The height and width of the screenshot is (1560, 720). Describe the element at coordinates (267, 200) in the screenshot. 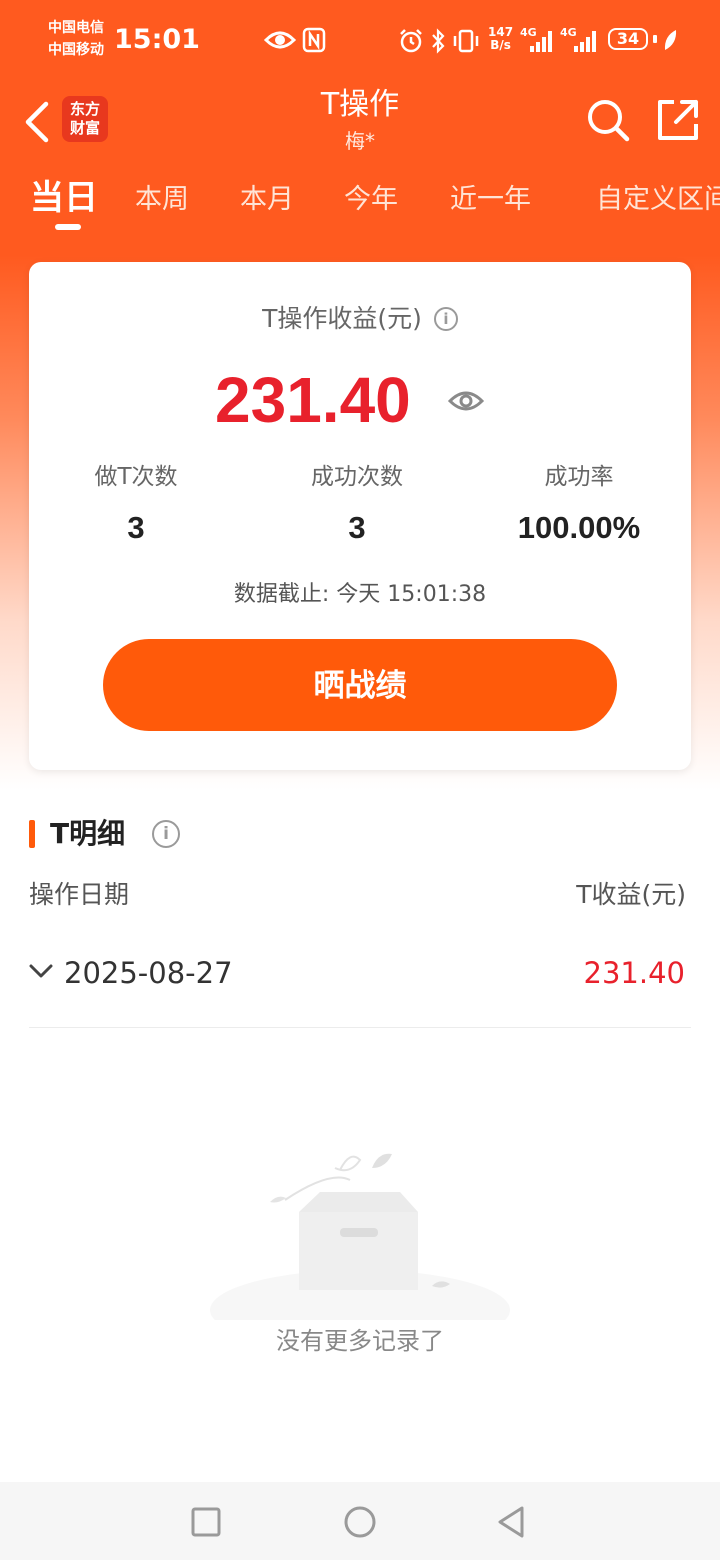

I see `tab-this-month: 本月` at that location.